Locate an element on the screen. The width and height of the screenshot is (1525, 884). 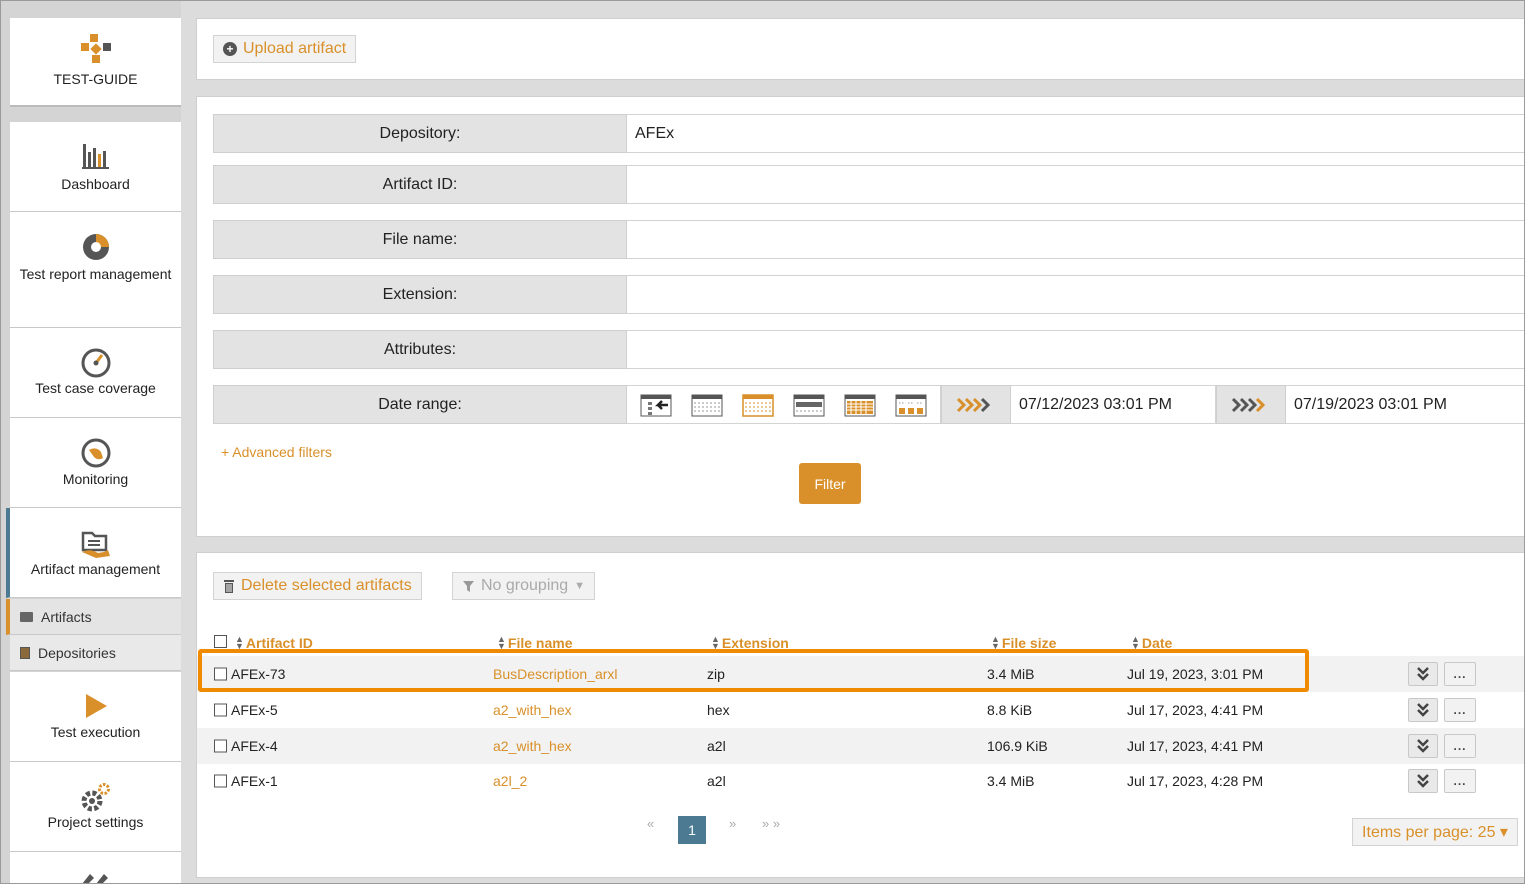
extension-field is located at coordinates (1076, 294).